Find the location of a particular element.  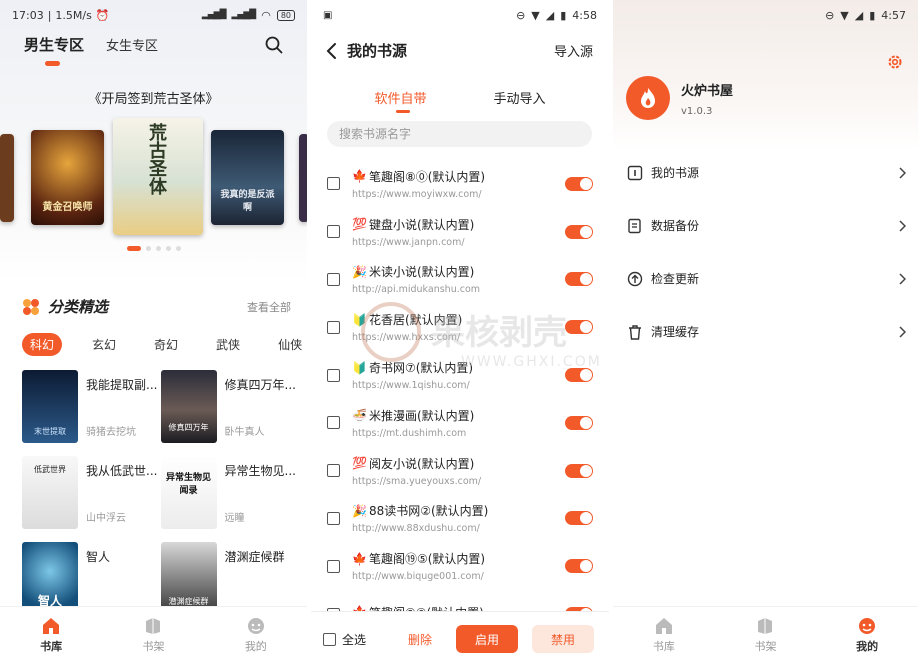

source-row: 💯 阅友小说(默认内置) https://sma.yueyouxs.com/ is located at coordinates (460, 471).